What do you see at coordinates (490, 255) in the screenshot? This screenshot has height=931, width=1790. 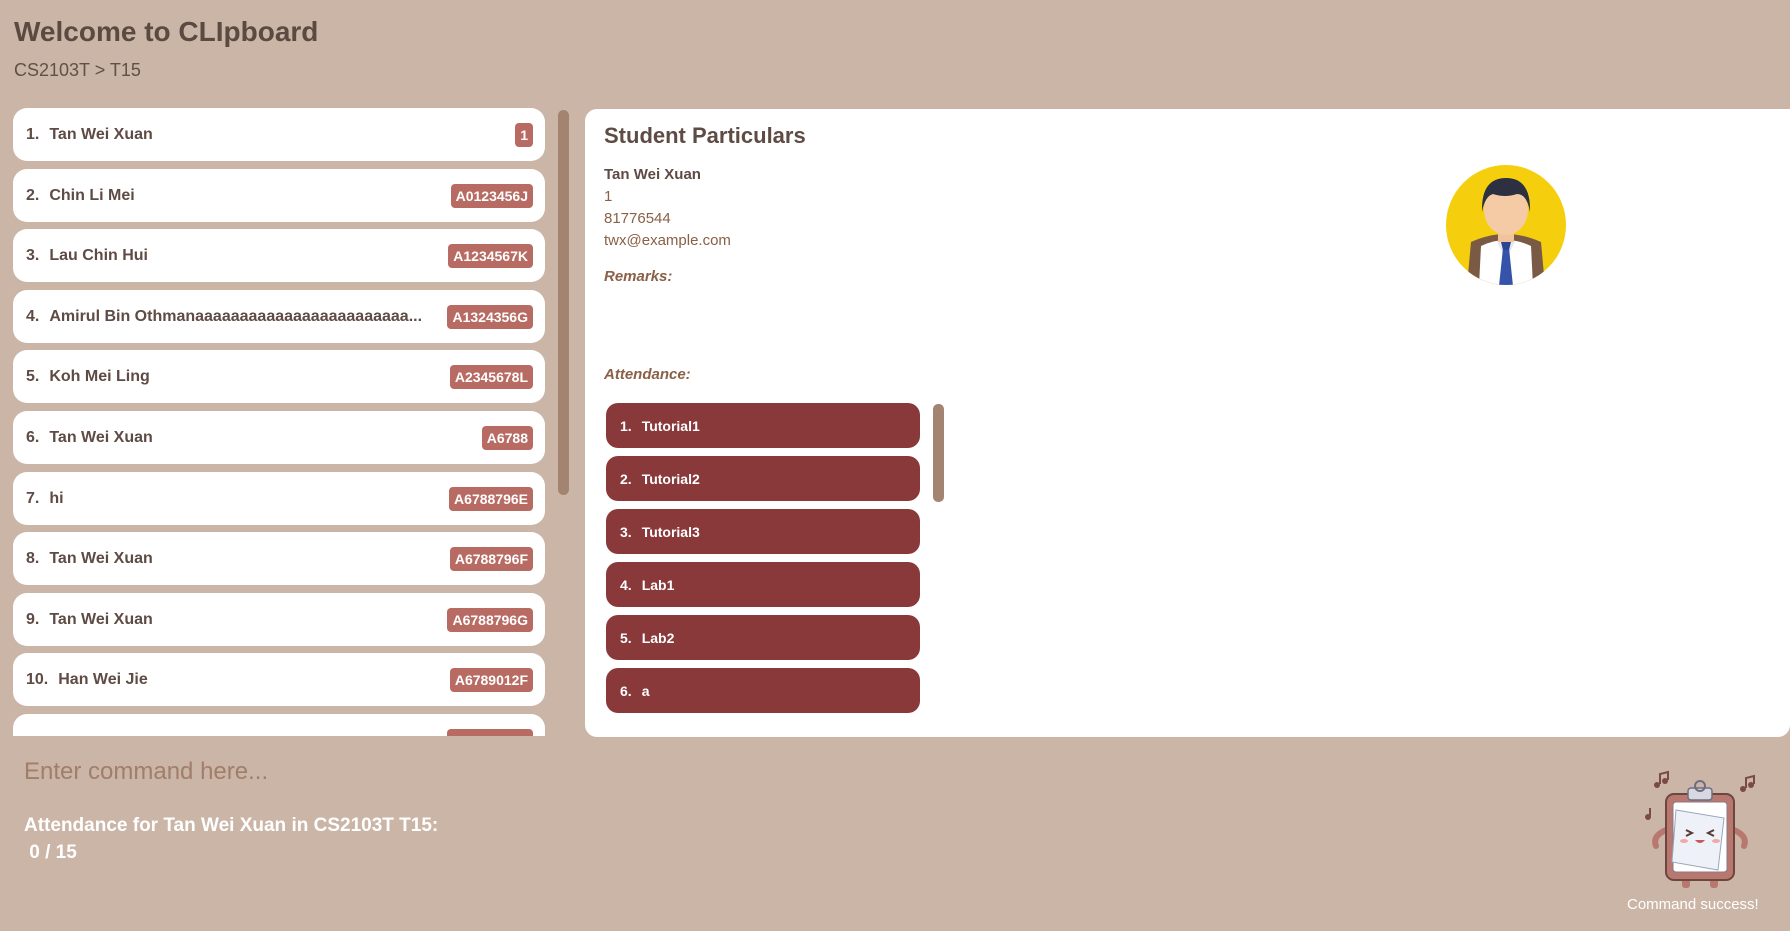 I see `student-id-badge: A1234567K` at bounding box center [490, 255].